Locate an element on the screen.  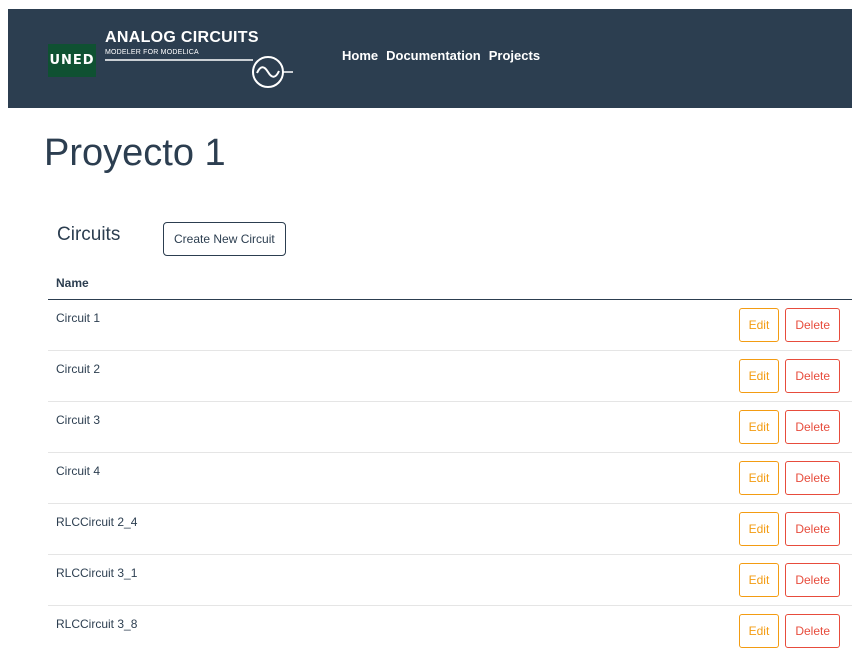
uned-logo: UNED is located at coordinates (72, 60).